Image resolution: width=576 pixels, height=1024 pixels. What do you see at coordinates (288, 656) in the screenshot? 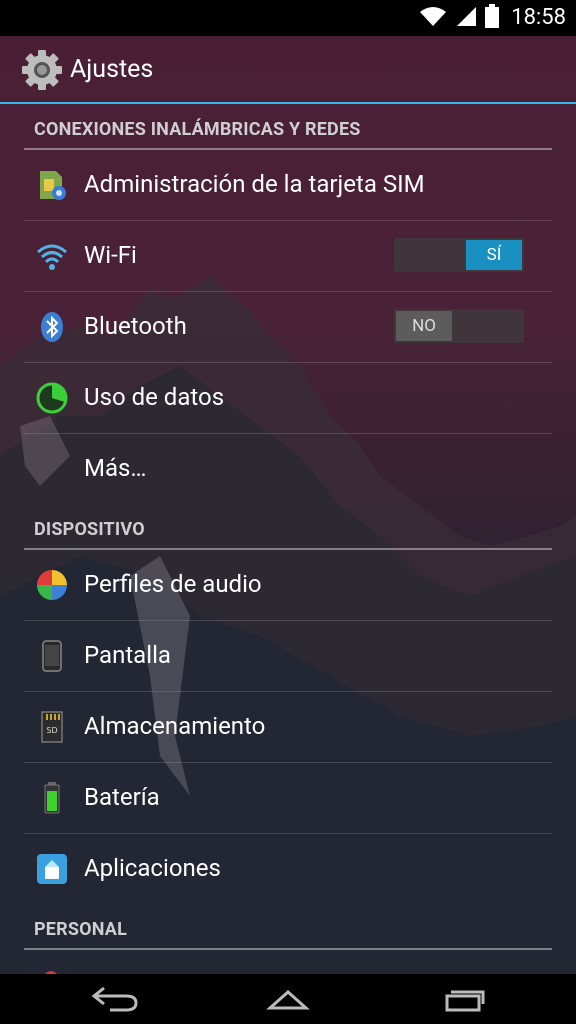
I see `settings-item-display: Pantalla` at bounding box center [288, 656].